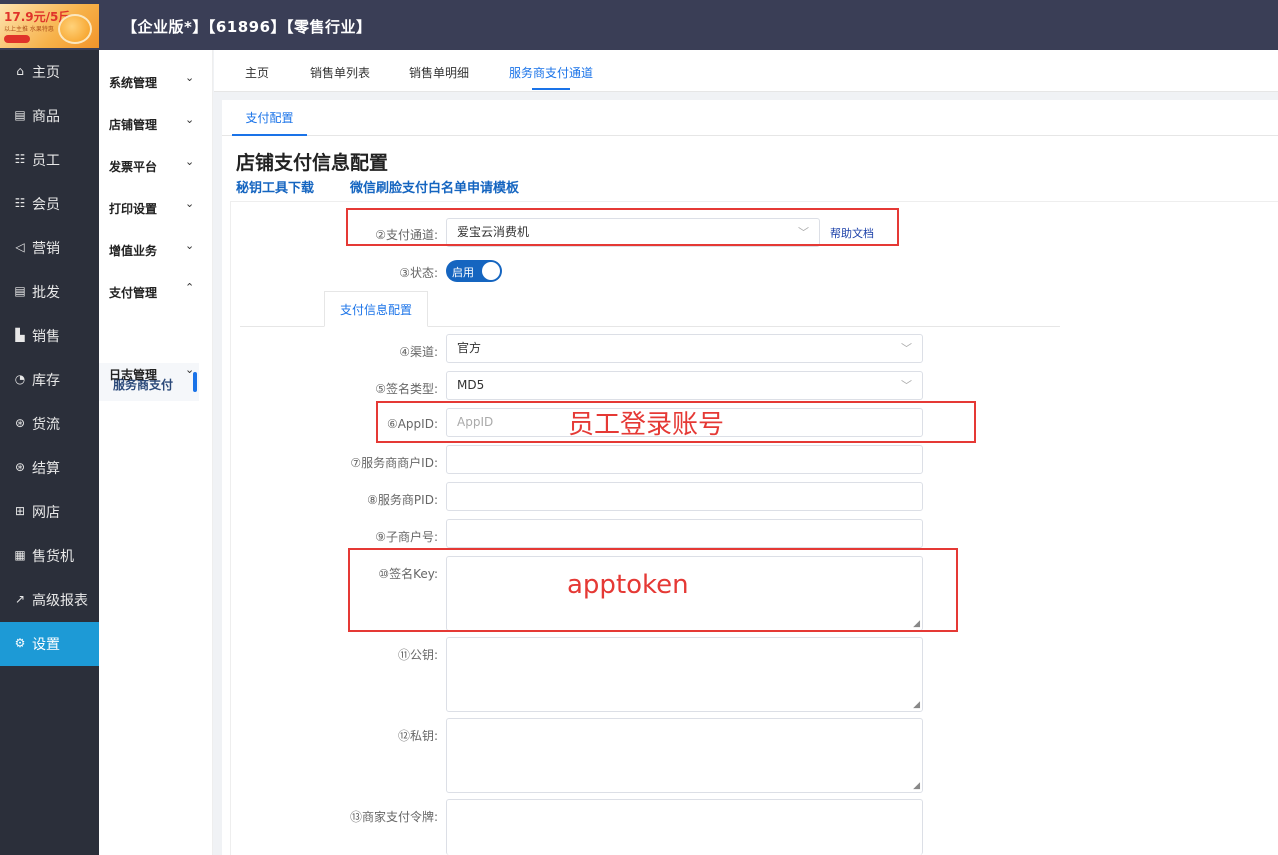 Image resolution: width=1278 pixels, height=855 pixels. What do you see at coordinates (463, 272) in the screenshot?
I see `toggle-label: 启用` at bounding box center [463, 272].